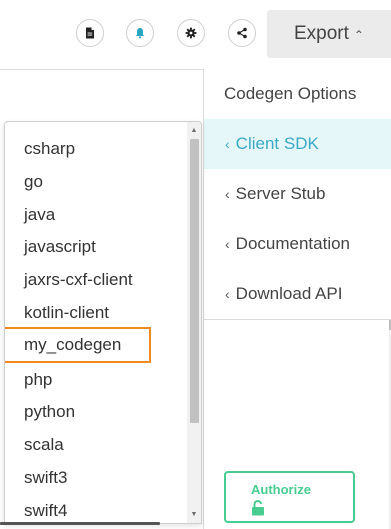 The height and width of the screenshot is (529, 391). What do you see at coordinates (78, 345) in the screenshot?
I see `language-option-my-codegen: my_codegen` at bounding box center [78, 345].